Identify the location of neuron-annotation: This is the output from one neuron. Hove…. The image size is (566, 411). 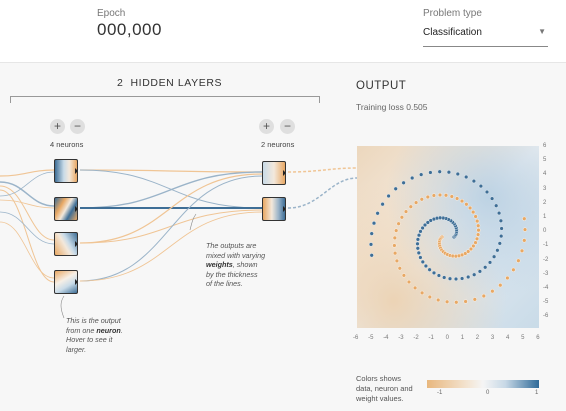
(94, 335).